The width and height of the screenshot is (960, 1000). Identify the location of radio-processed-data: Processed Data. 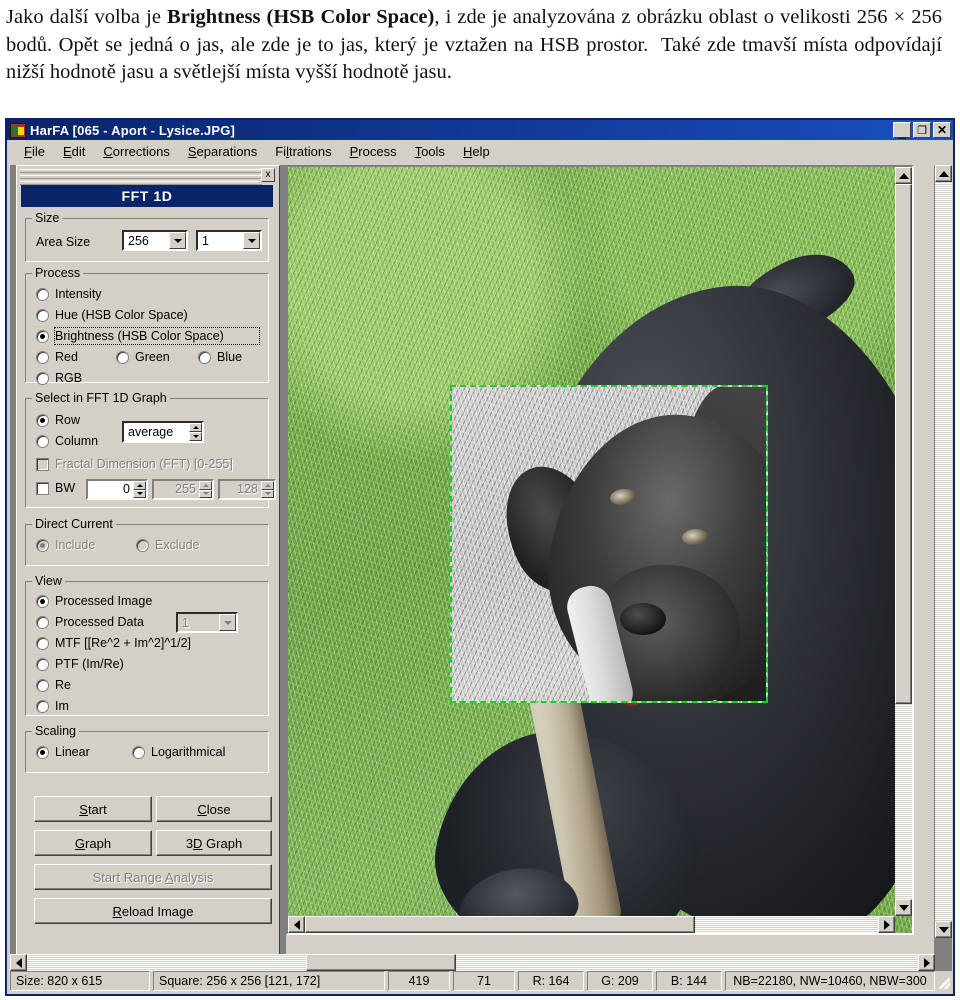
(90, 622).